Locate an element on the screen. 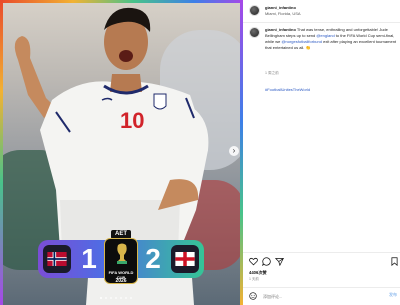  world-cup-logo: FIFA WORLD CUP 2026 is located at coordinates (121, 261).